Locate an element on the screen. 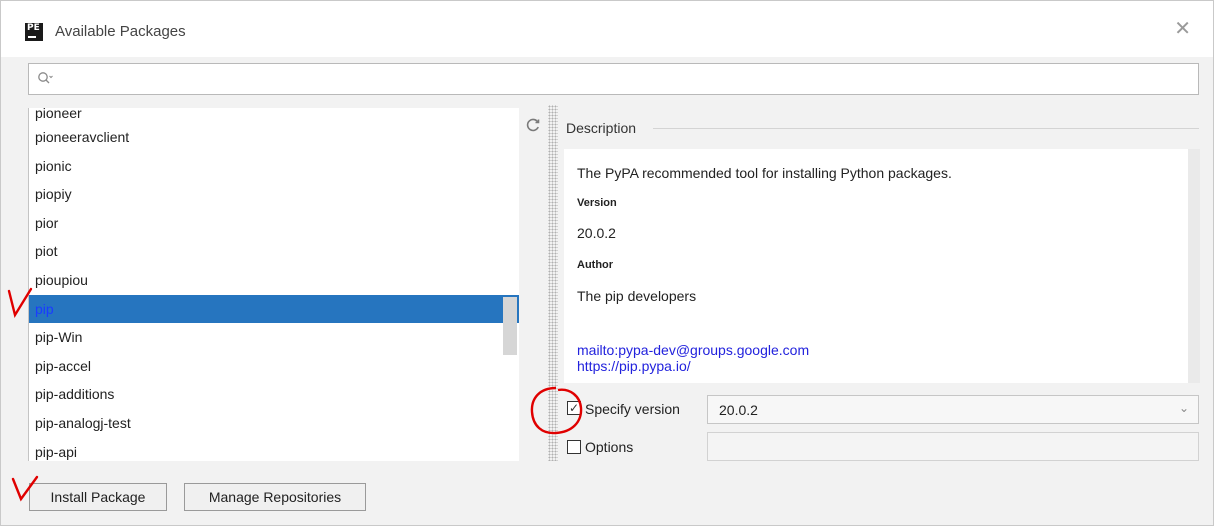 The width and height of the screenshot is (1214, 526). list-item: pioneer is located at coordinates (274, 115).